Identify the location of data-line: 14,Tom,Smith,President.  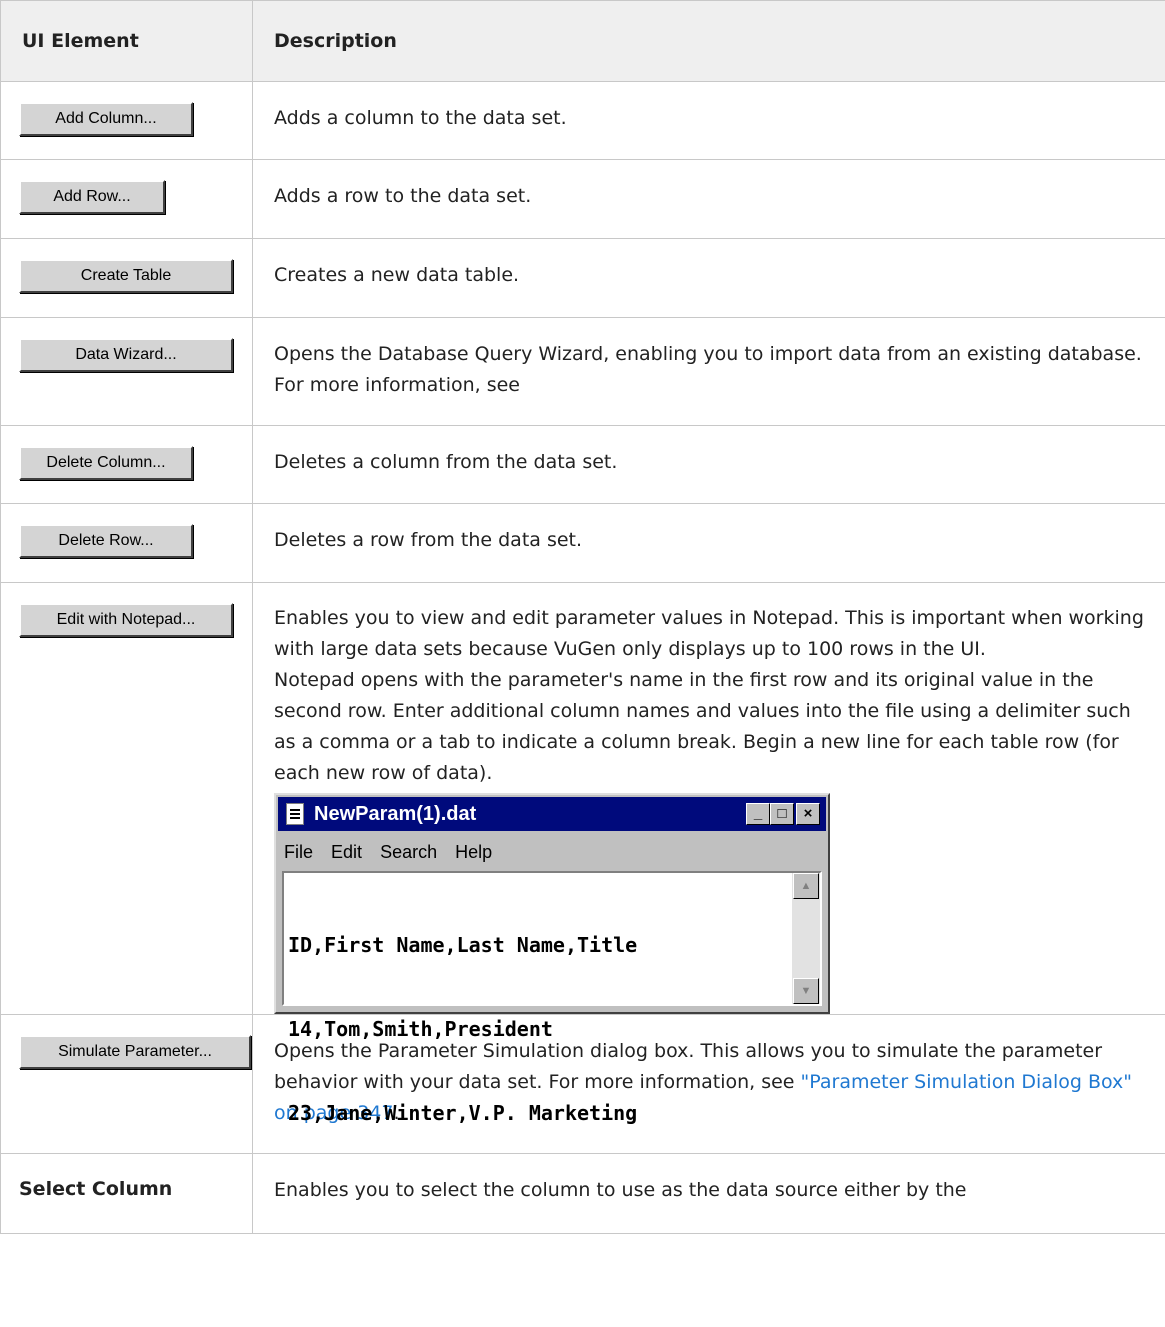
(420, 1029).